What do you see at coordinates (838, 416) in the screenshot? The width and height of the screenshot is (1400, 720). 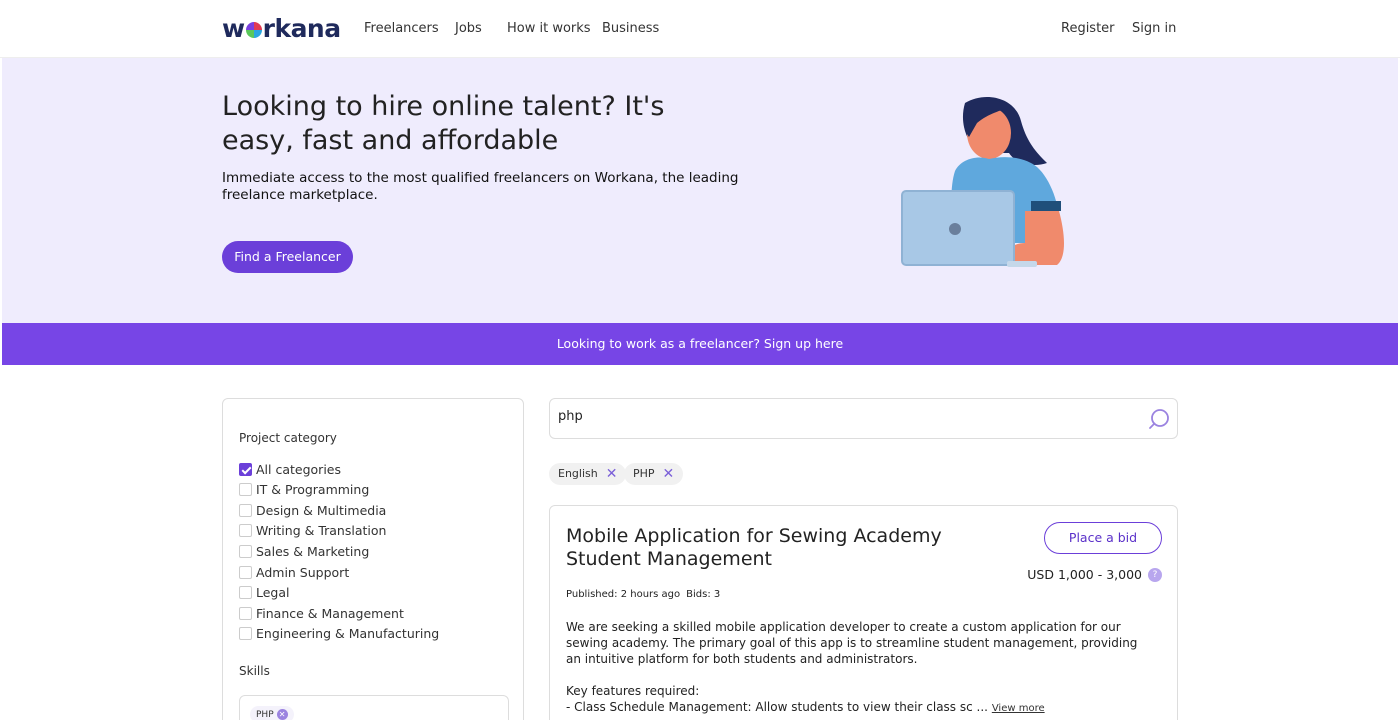 I see `search-input` at bounding box center [838, 416].